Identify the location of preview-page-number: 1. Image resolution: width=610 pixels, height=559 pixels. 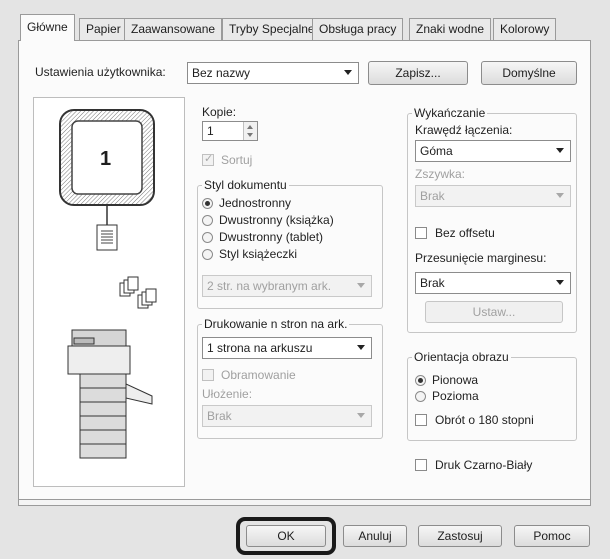
(106, 159).